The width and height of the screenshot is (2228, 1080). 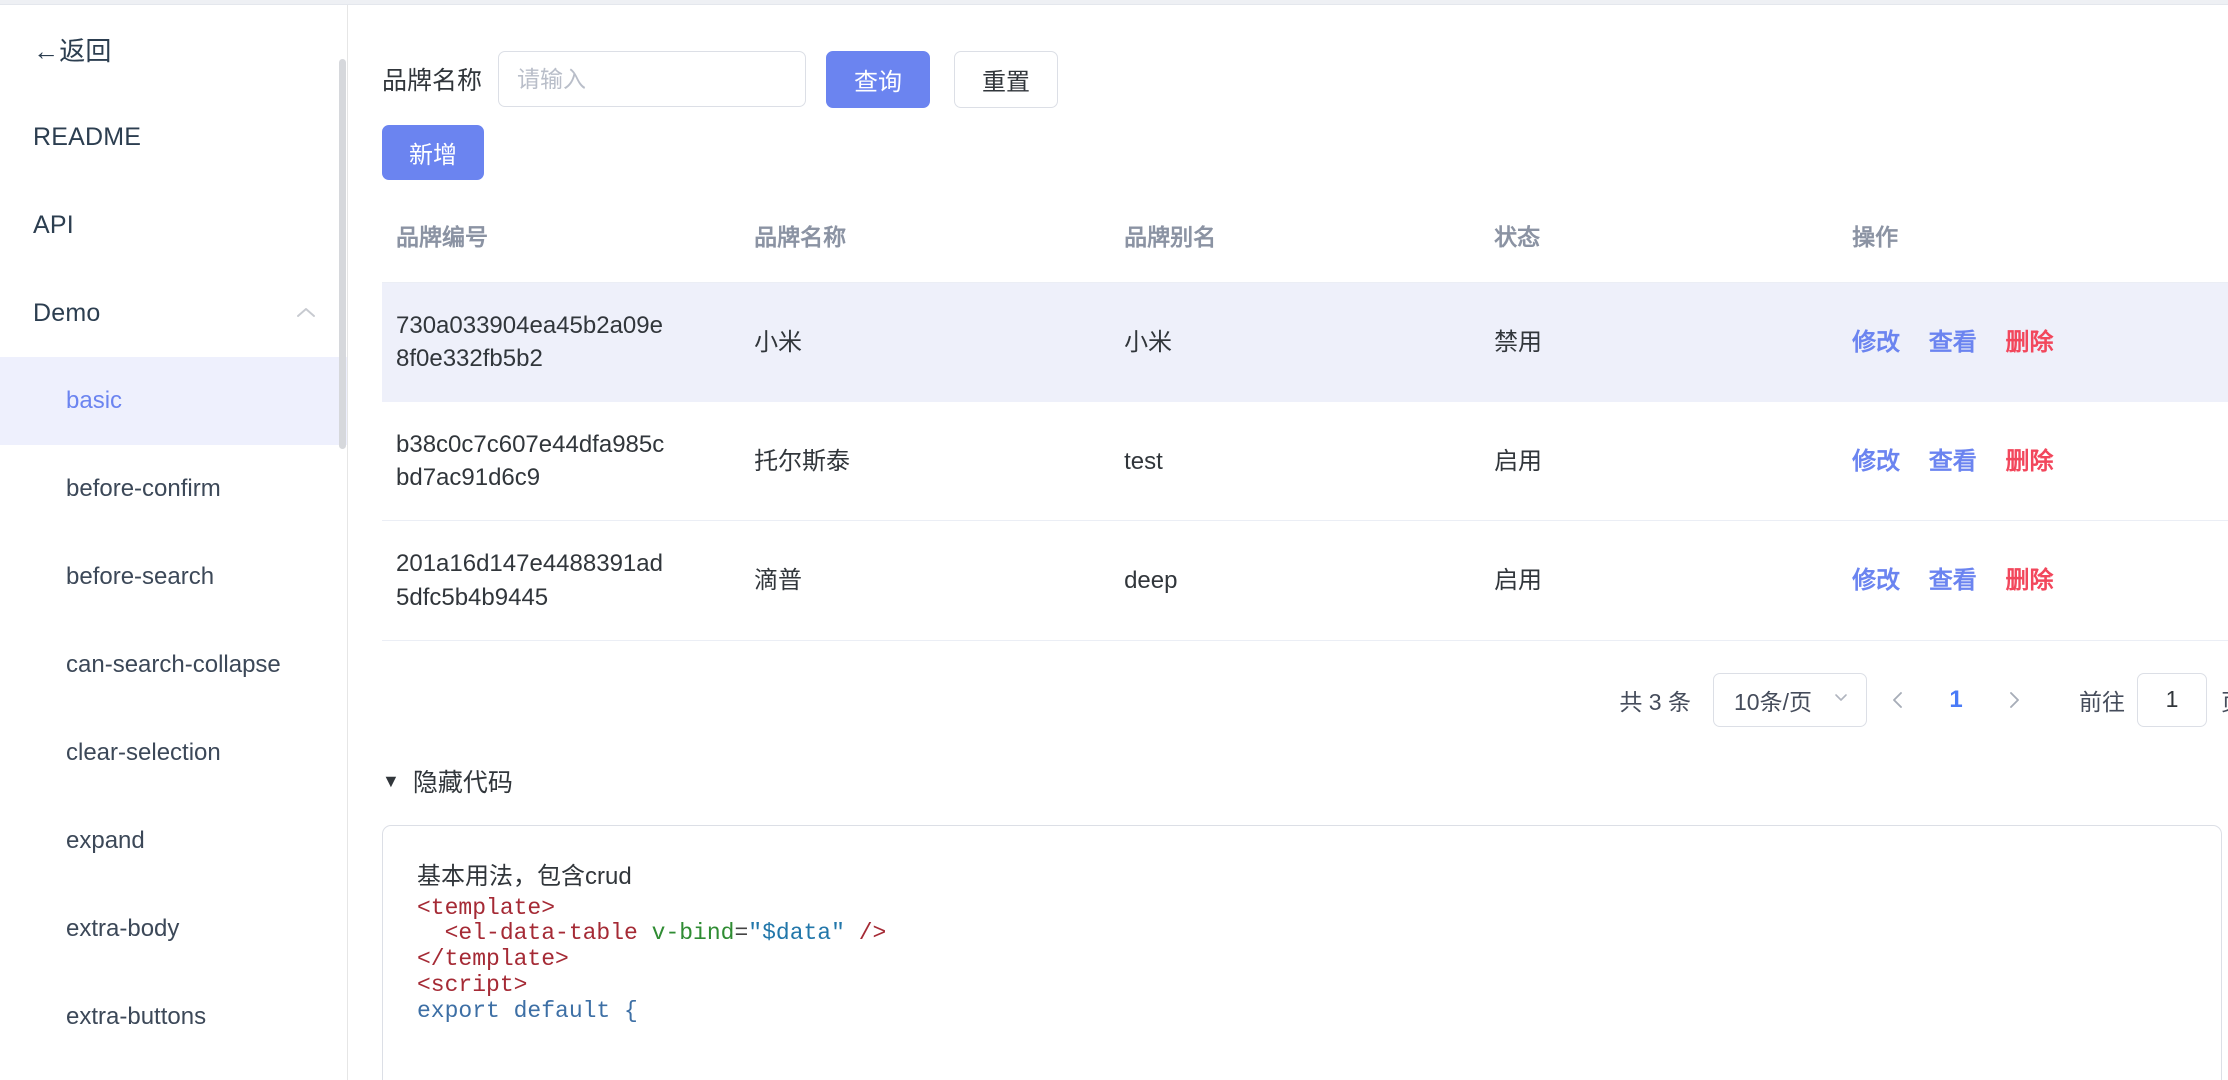 I want to click on pagination-goto-label: 前往, so click(x=2102, y=701).